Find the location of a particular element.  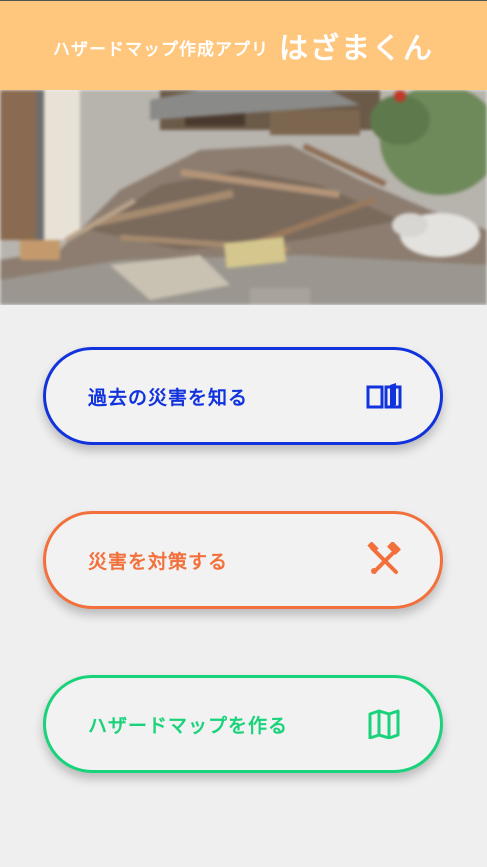

app-header: ハザードマップ作成アプリ はざまくん is located at coordinates (243, 45).